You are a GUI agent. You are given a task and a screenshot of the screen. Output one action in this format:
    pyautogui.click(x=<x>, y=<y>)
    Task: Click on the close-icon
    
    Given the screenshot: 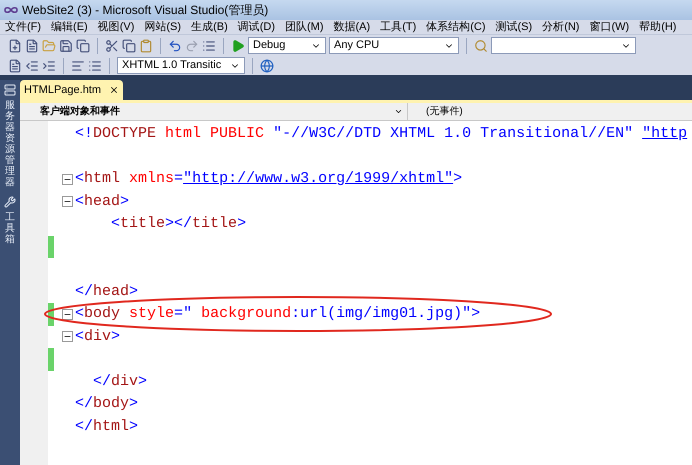 What is the action you would take?
    pyautogui.click(x=114, y=90)
    